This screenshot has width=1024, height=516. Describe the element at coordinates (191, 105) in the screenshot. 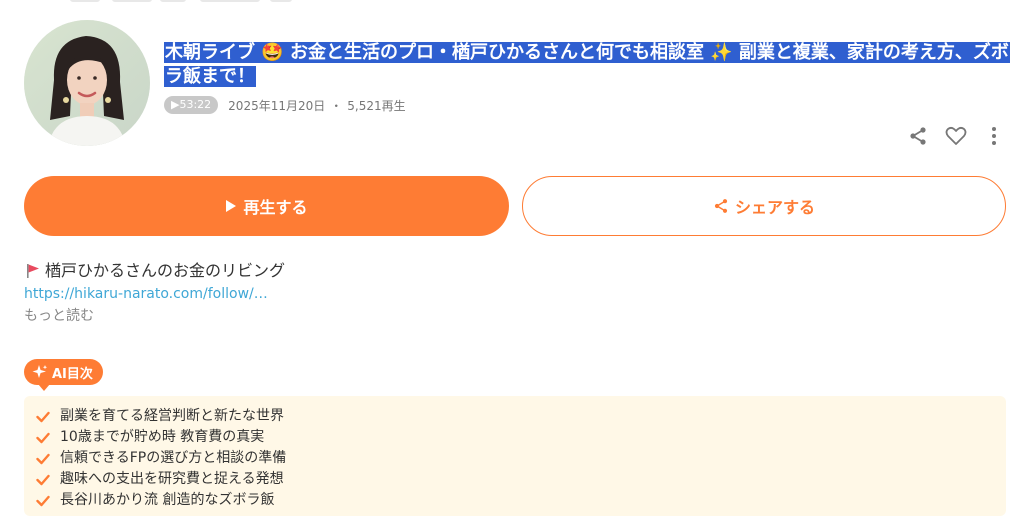

I see `duration-badge: ▶53:22` at that location.